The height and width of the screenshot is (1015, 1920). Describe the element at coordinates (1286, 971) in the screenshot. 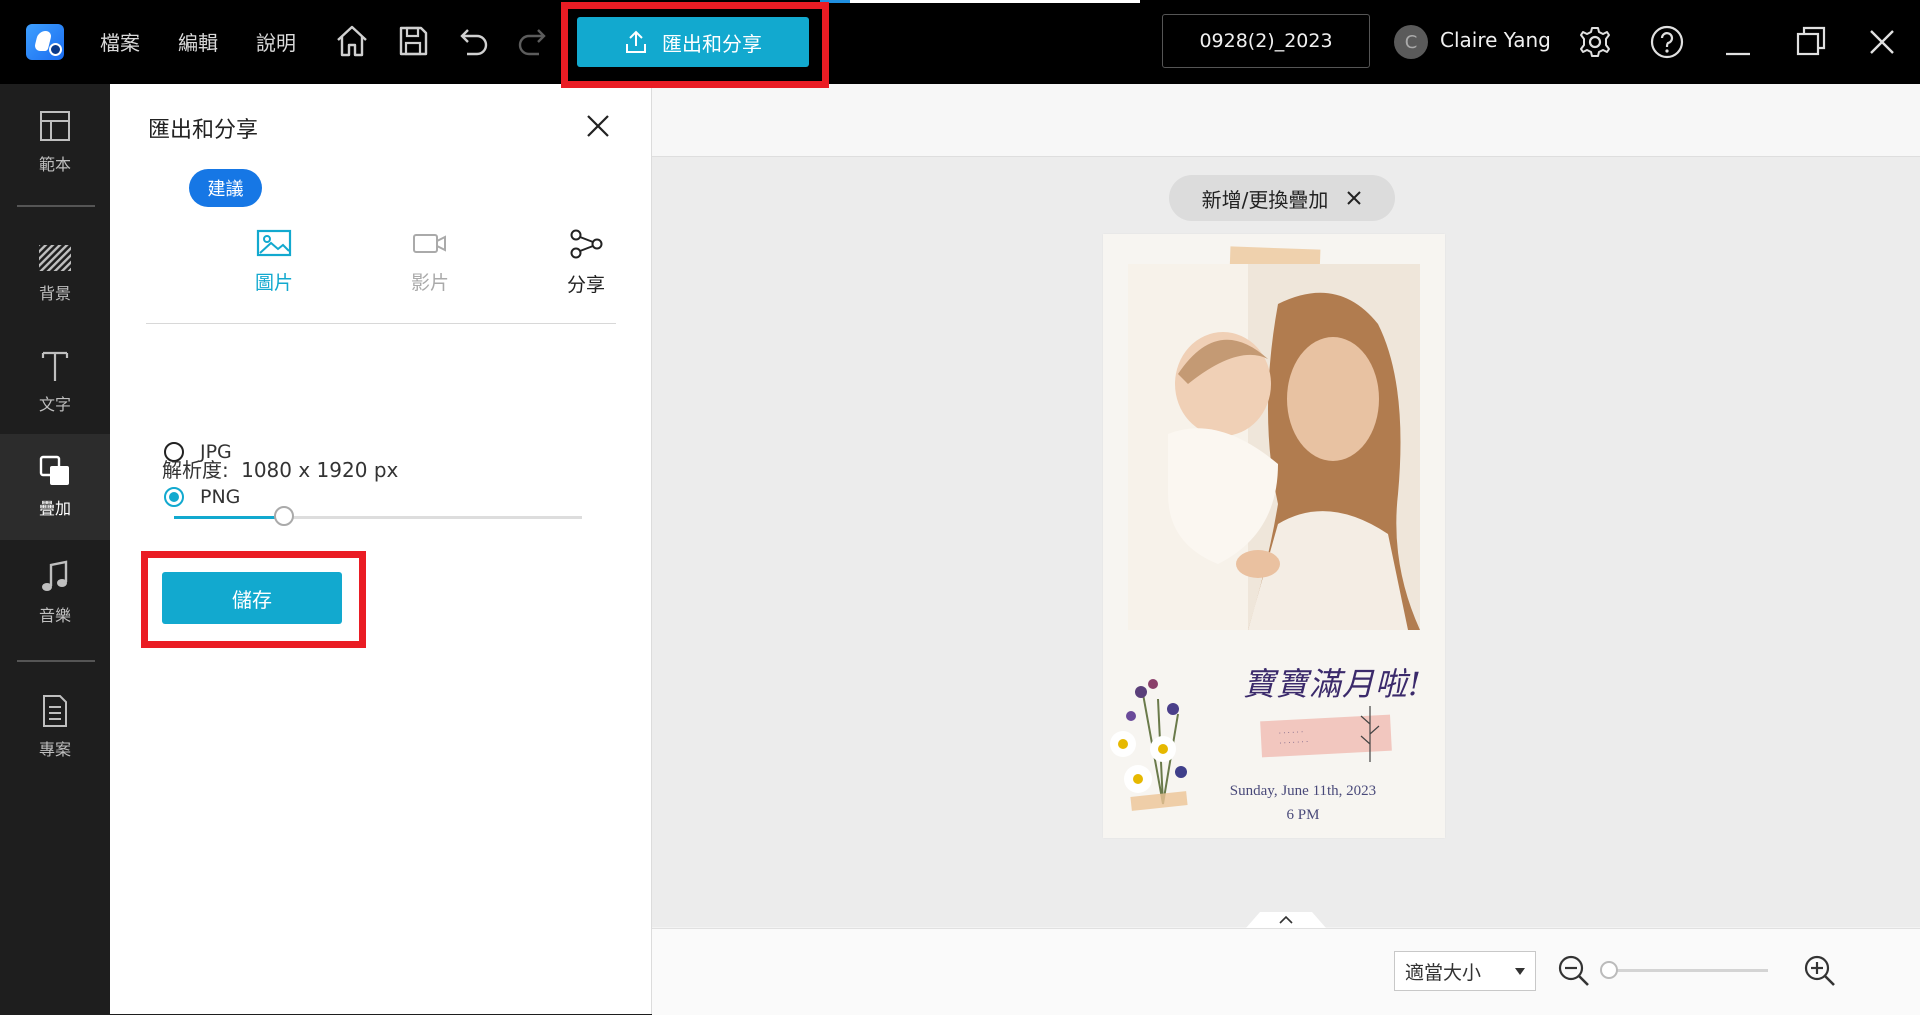

I see `zoom-bar: 適當大小` at that location.